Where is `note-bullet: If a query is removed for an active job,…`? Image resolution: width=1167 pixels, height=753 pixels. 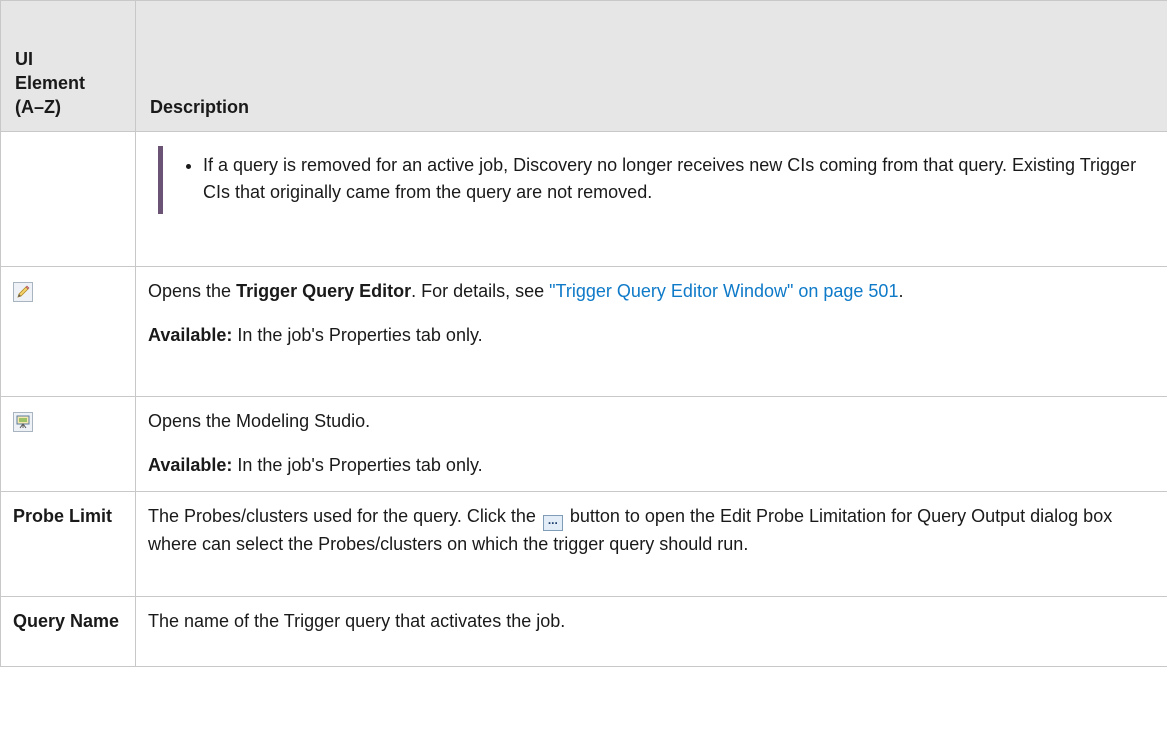 note-bullet: If a query is removed for an active job,… is located at coordinates (679, 179).